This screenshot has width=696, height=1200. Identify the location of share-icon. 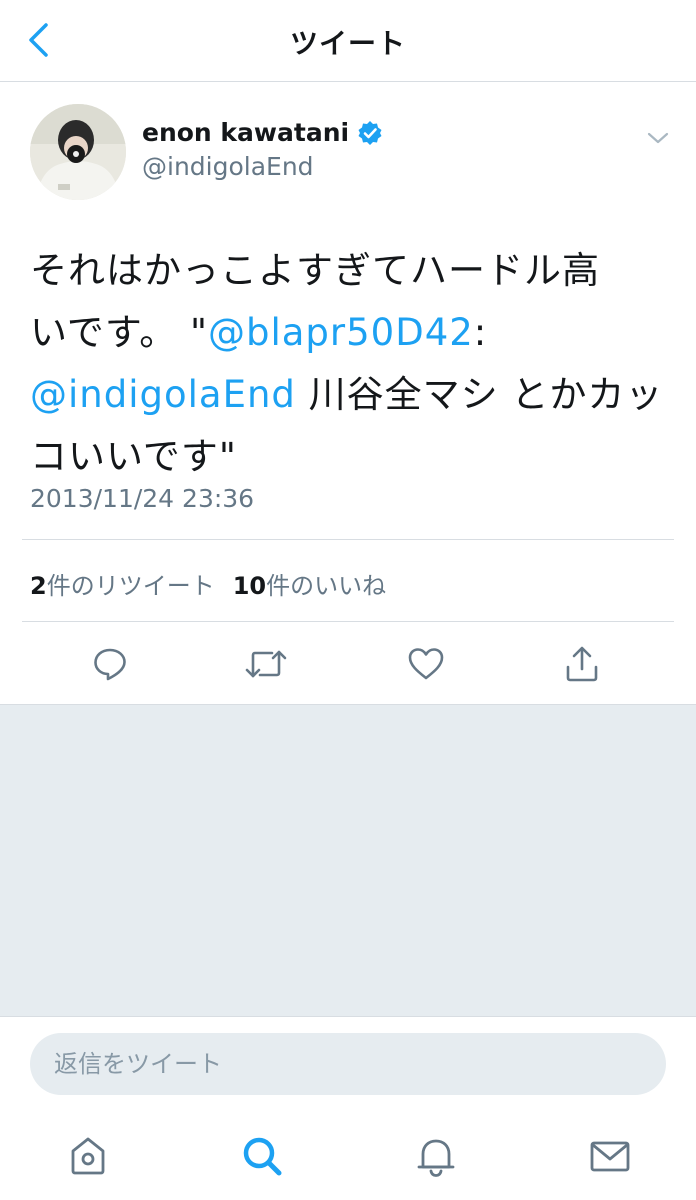
(582, 664).